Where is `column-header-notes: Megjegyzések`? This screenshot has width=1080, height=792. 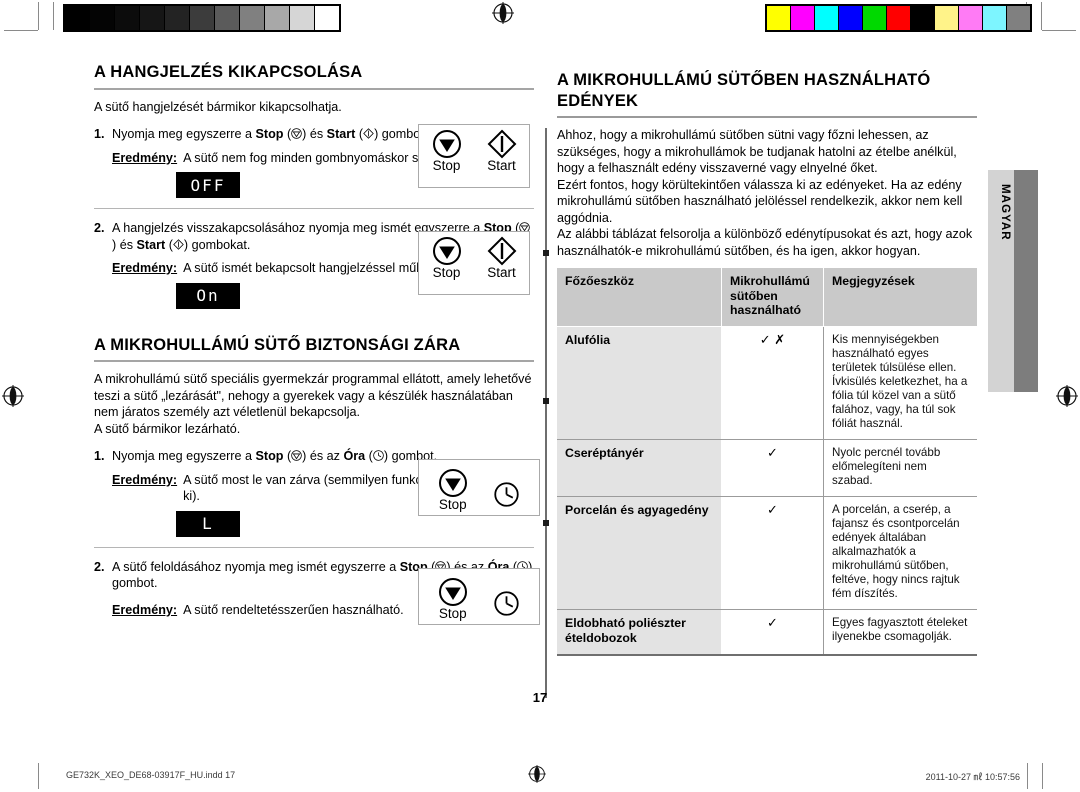 column-header-notes: Megjegyzések is located at coordinates (900, 297).